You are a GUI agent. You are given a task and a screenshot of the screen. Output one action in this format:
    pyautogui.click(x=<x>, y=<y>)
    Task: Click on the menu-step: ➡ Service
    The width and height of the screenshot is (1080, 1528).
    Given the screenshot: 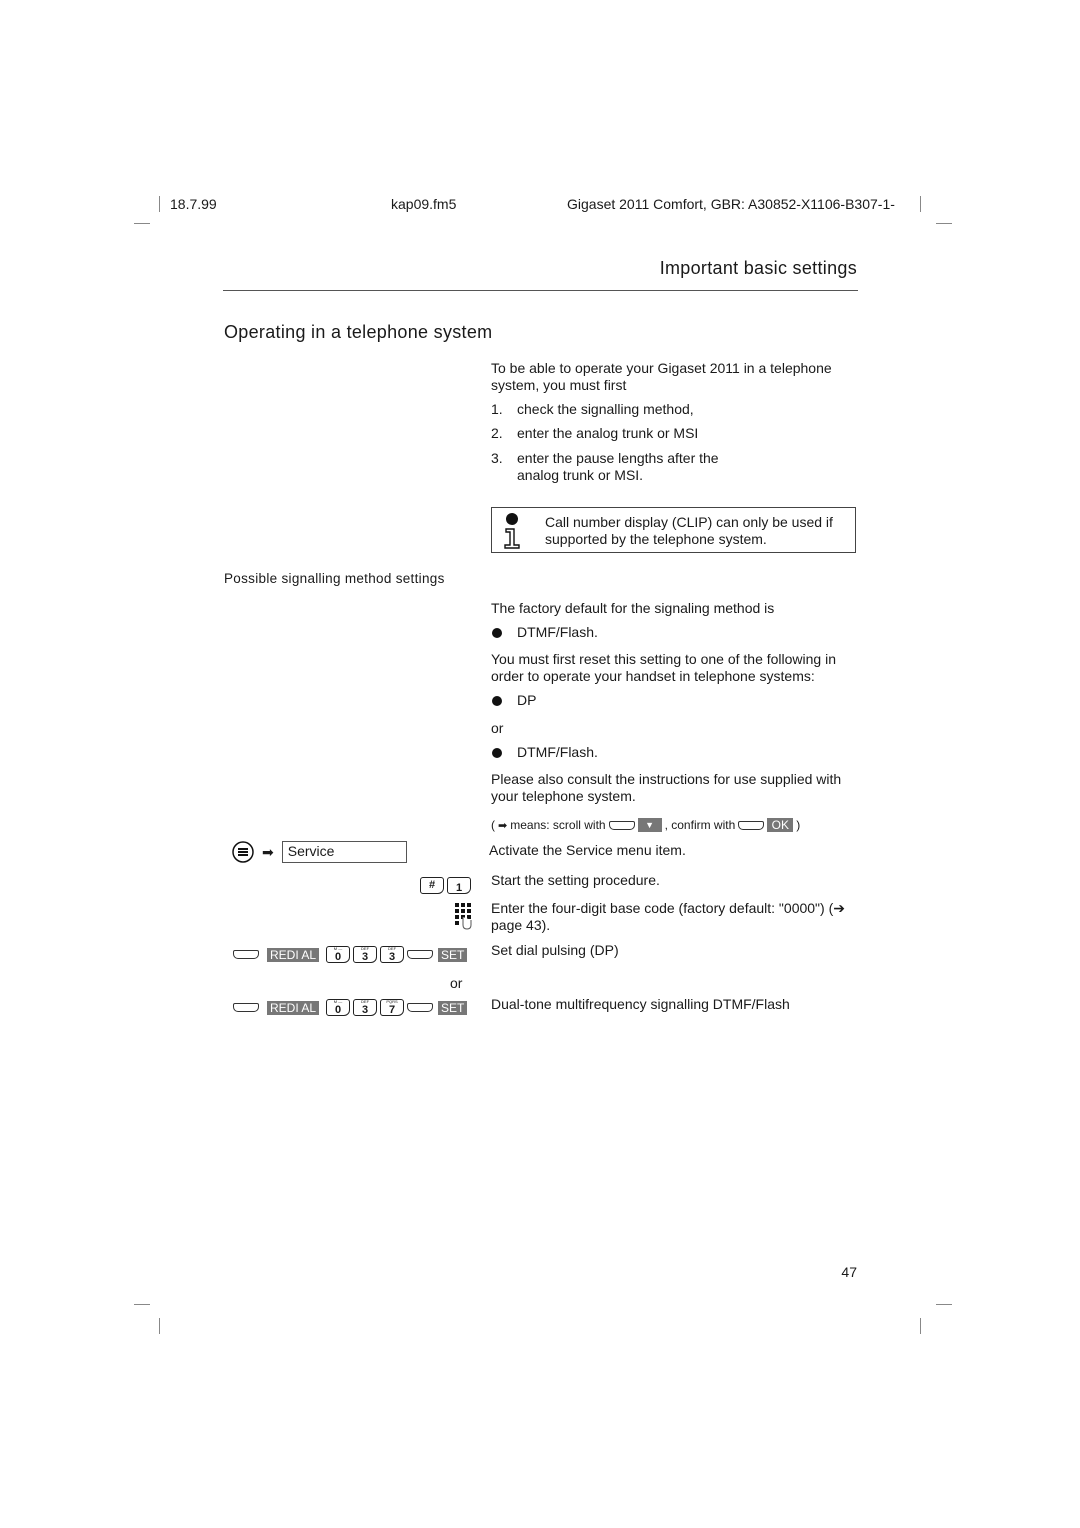 What is the action you would take?
    pyautogui.click(x=319, y=852)
    